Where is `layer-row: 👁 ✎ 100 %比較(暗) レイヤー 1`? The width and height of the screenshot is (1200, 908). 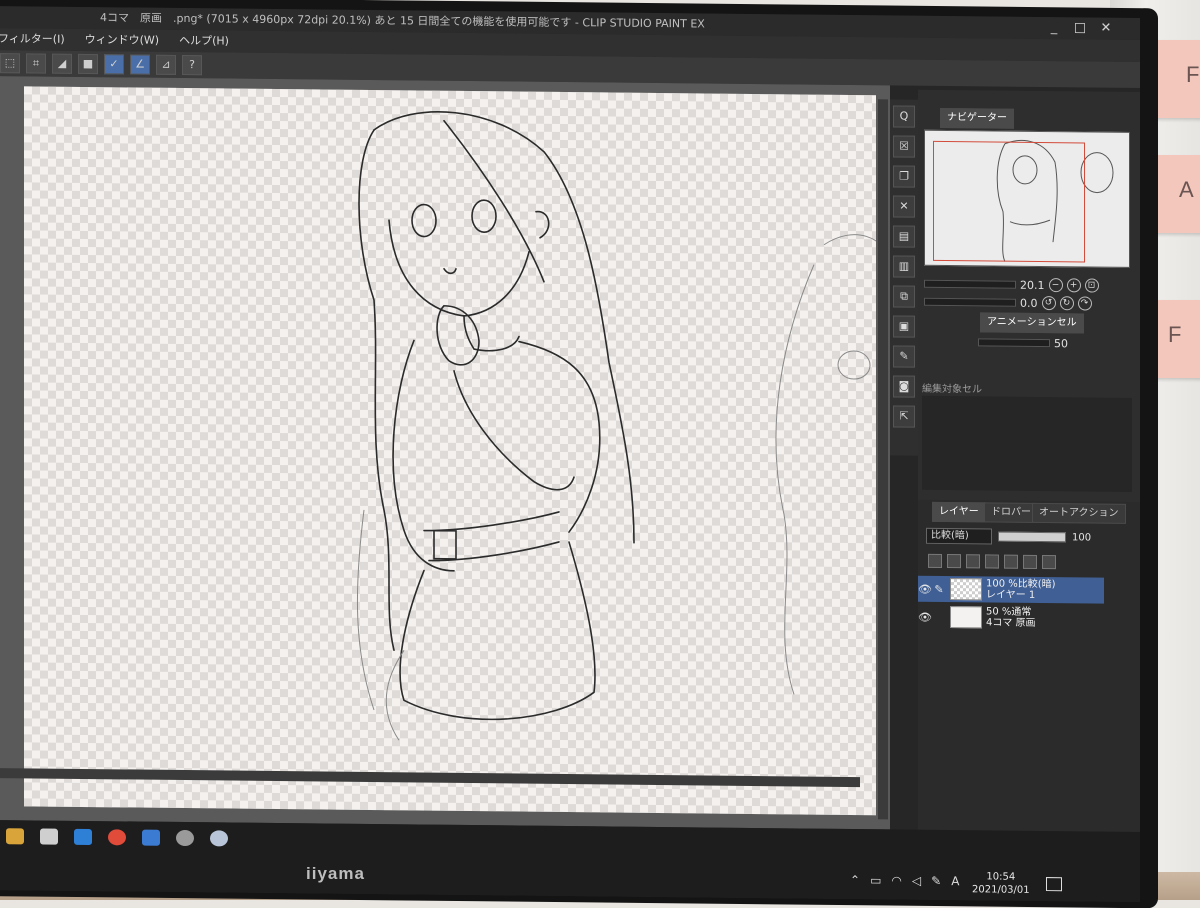 layer-row: 👁 ✎ 100 %比較(暗) レイヤー 1 is located at coordinates (1011, 590).